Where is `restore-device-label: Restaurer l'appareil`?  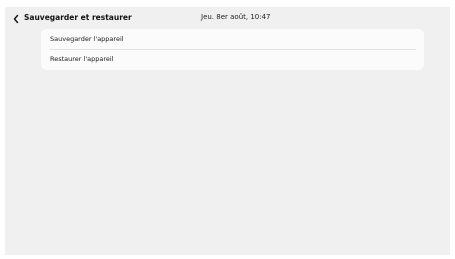 restore-device-label: Restaurer l'appareil is located at coordinates (82, 59).